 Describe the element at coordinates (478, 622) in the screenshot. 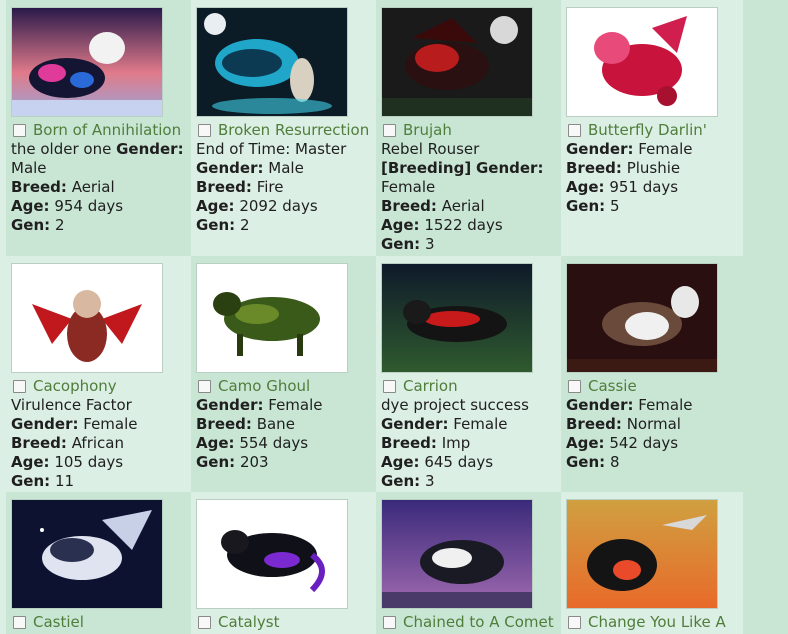

I see `pet-name-link: Chained to A Comet` at that location.